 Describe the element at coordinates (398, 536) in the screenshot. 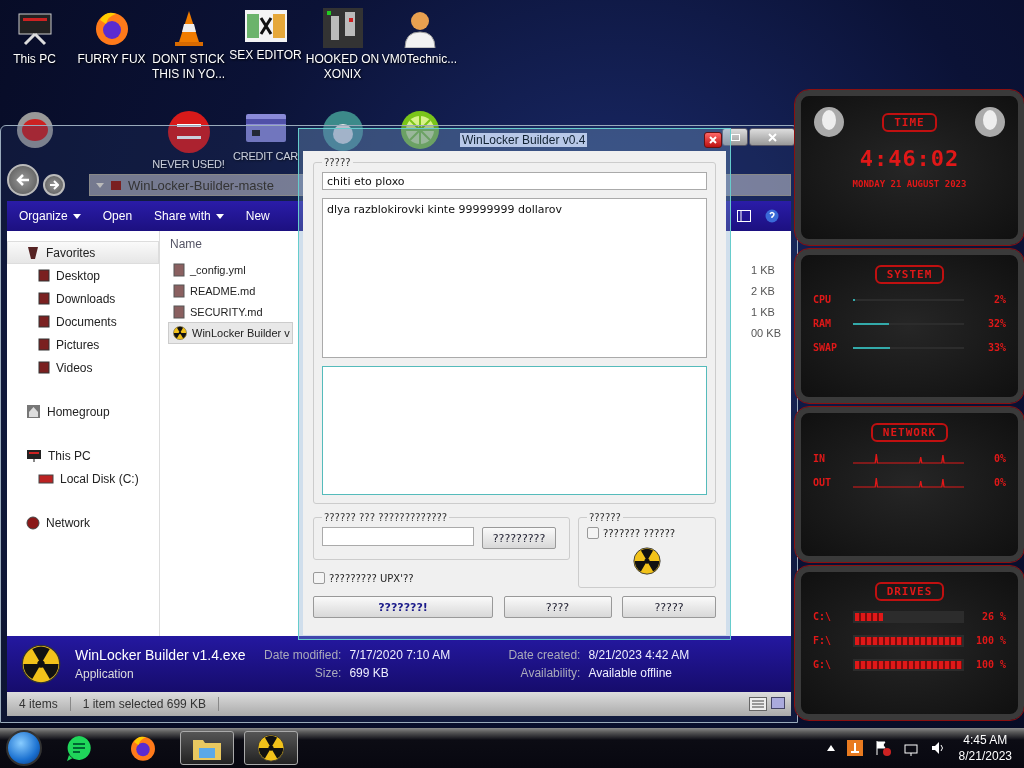

I see `code-field` at that location.